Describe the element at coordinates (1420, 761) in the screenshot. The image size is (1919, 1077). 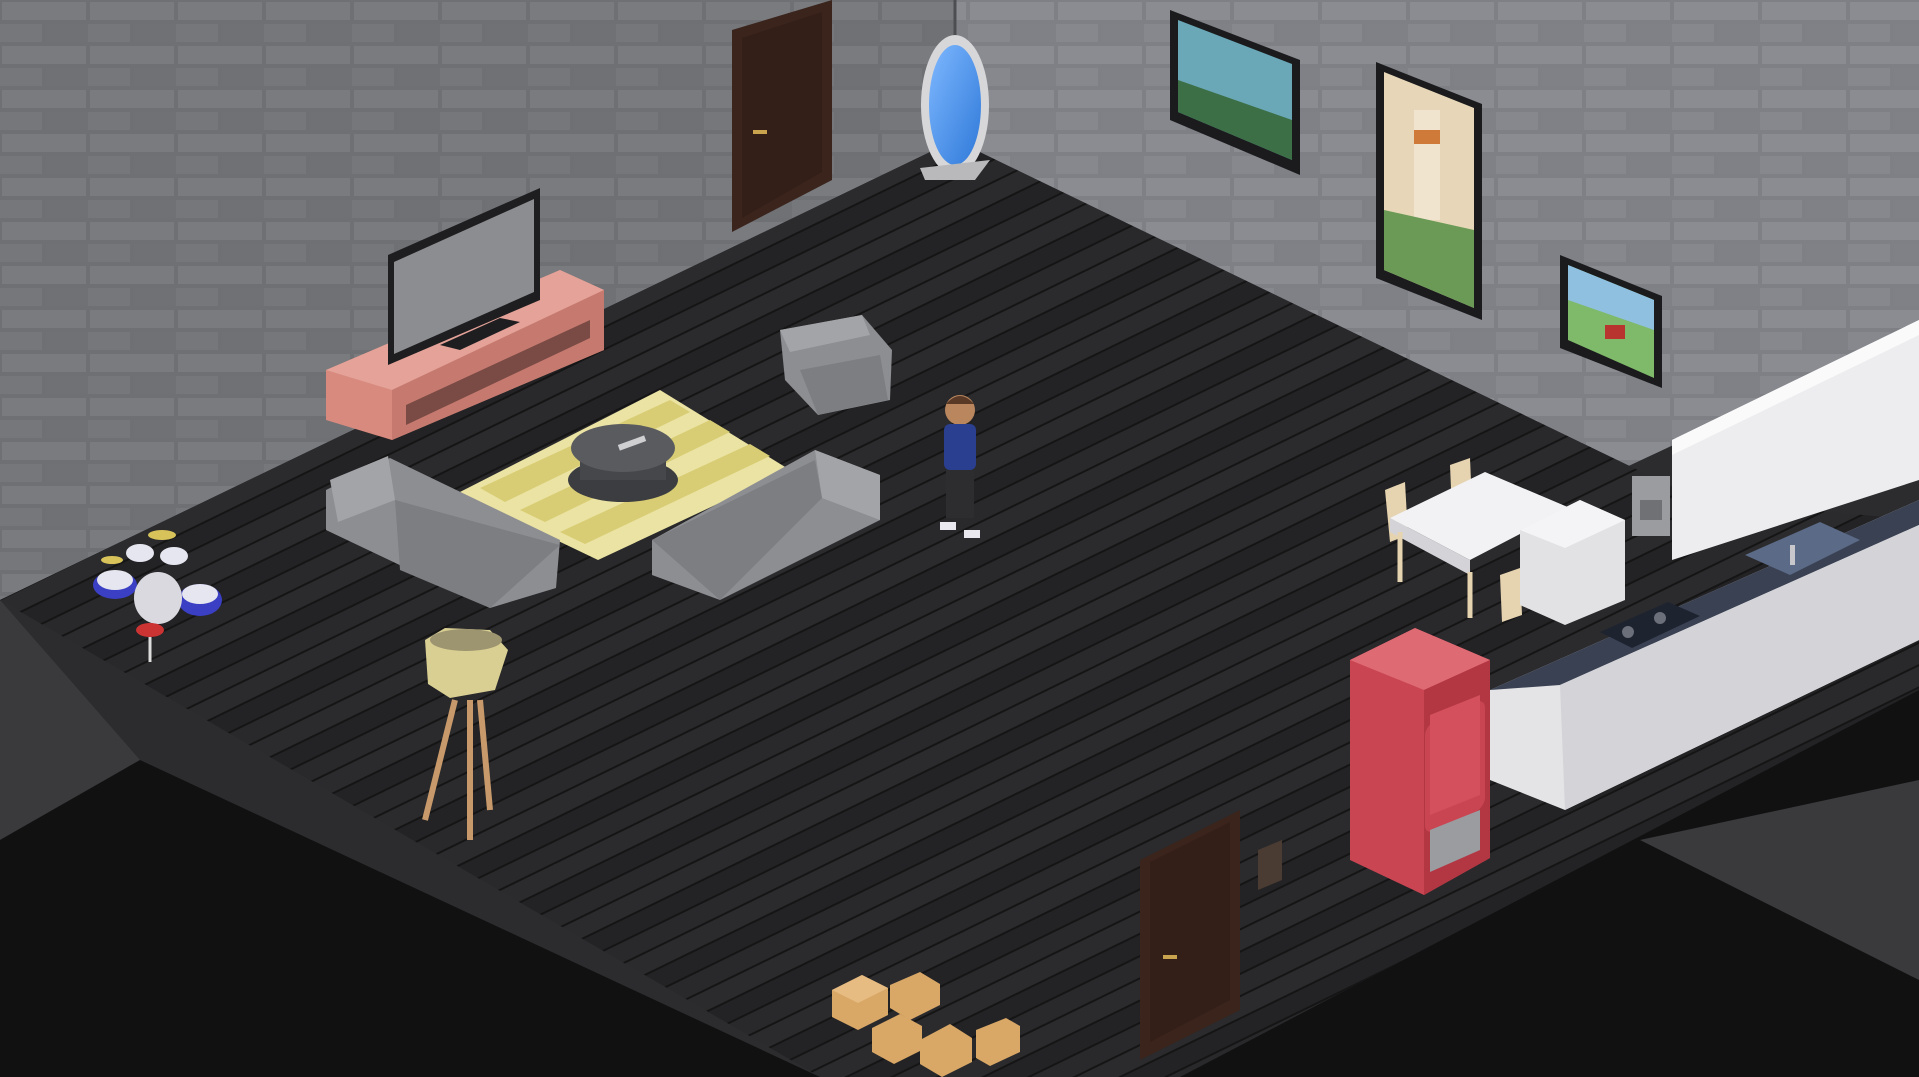
I see `red-refrigerator` at that location.